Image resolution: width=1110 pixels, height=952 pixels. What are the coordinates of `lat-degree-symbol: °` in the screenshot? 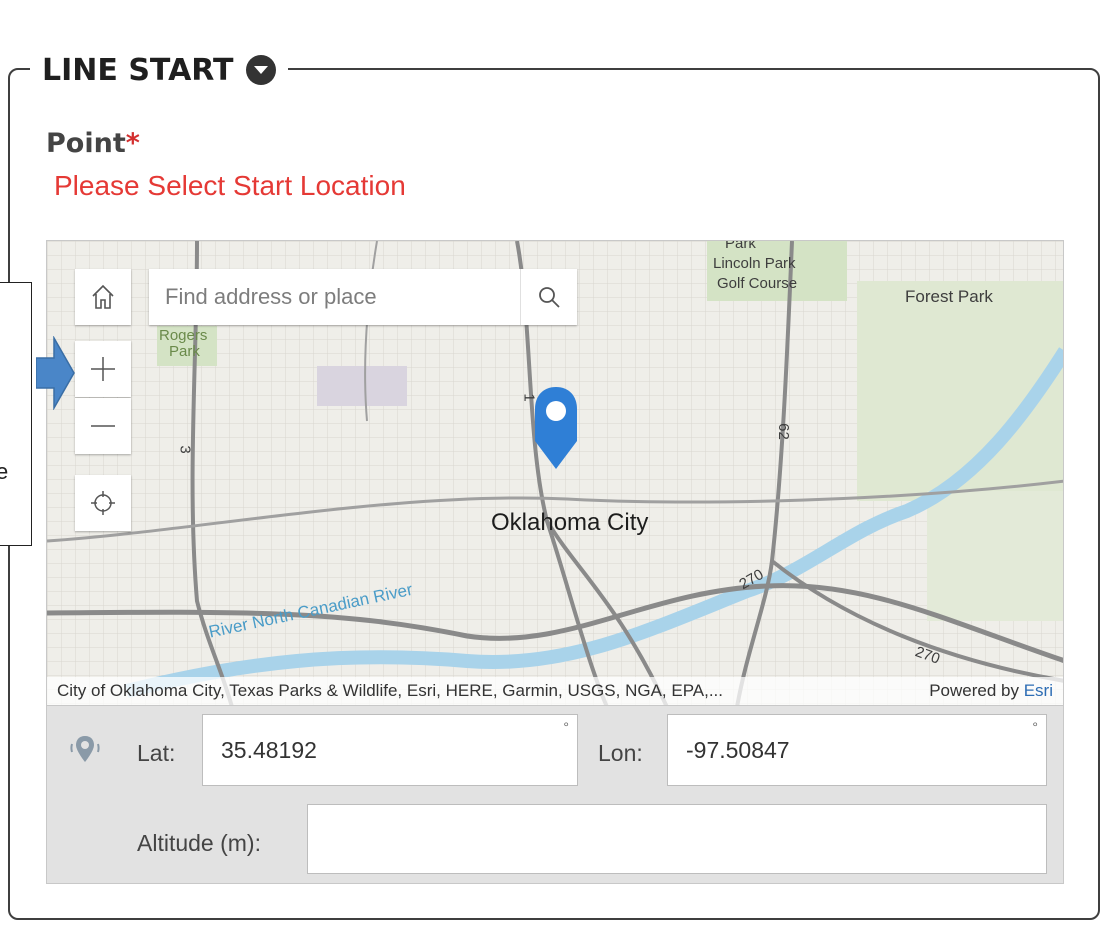 It's located at (566, 727).